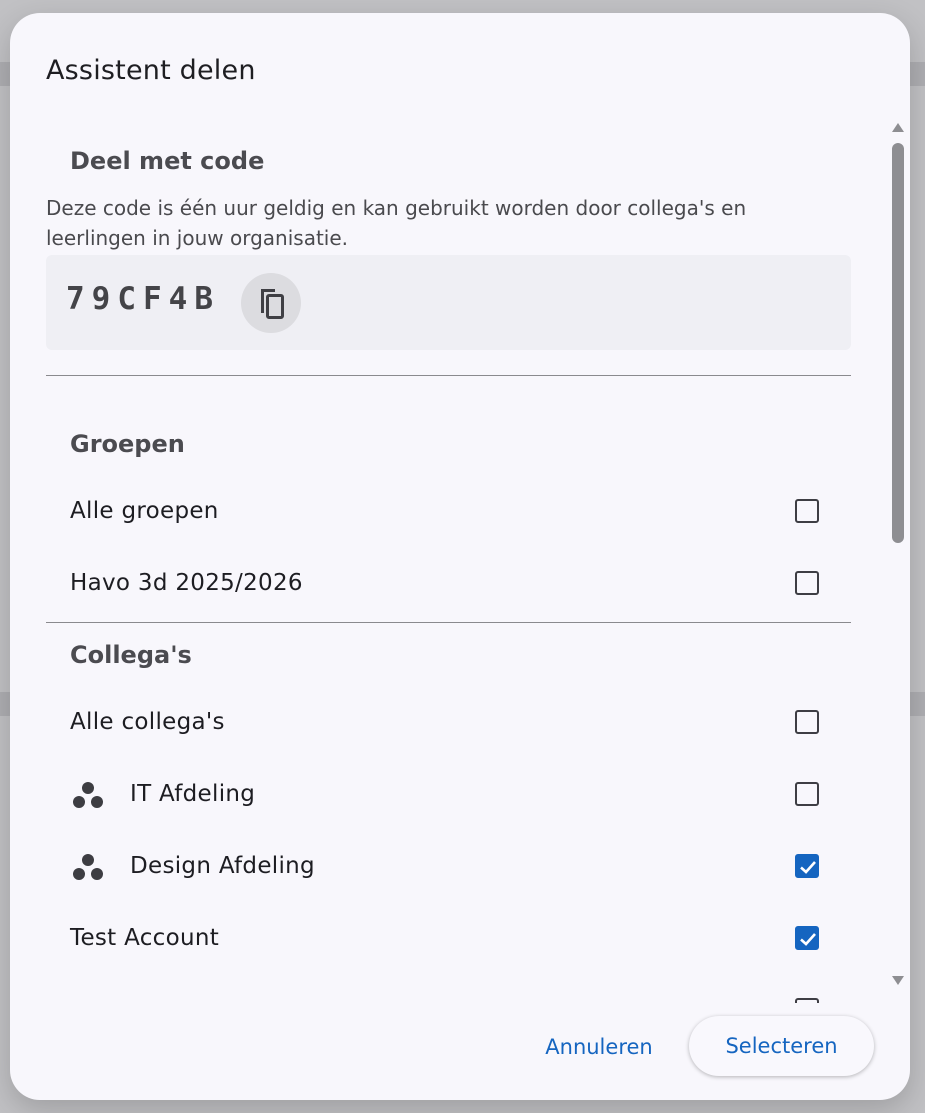  Describe the element at coordinates (448, 940) in the screenshot. I see `colleague-row-test-account: Test Account` at that location.